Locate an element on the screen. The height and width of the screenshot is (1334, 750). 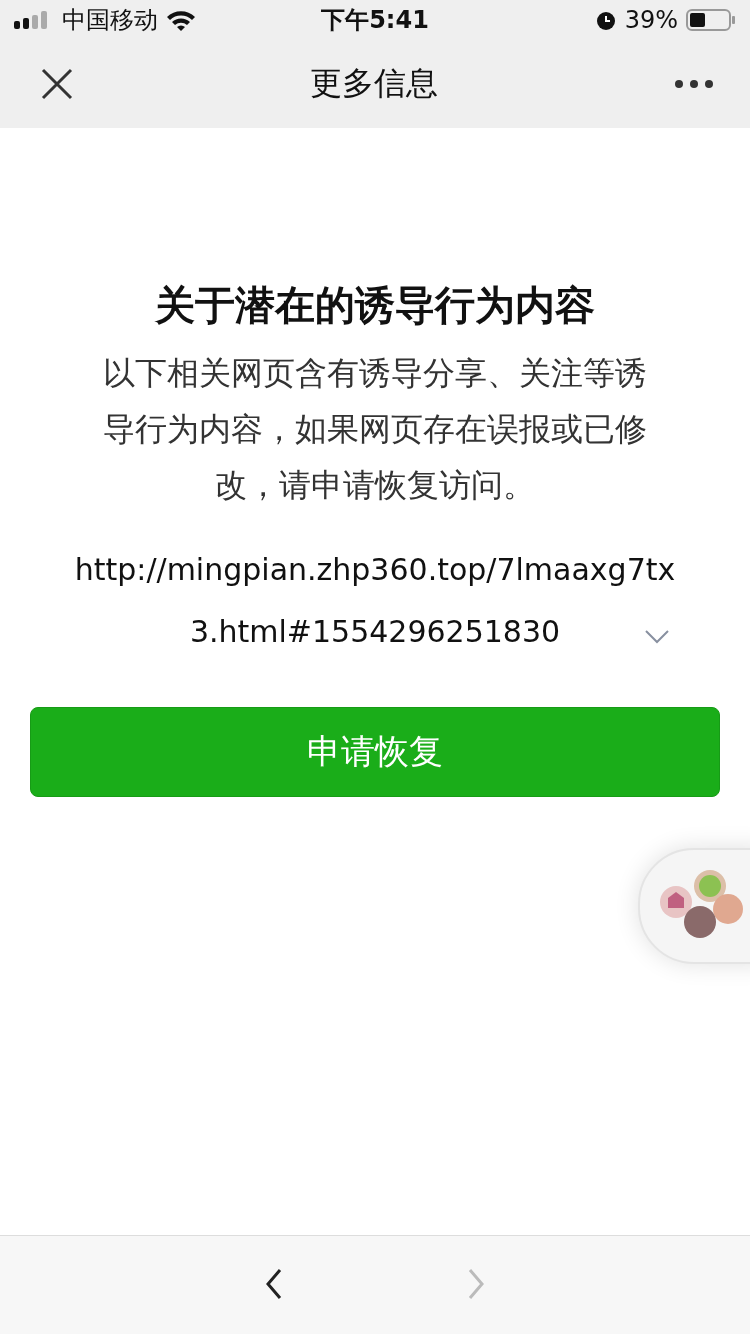
alarm-clock-icon is located at coordinates (605, 20).